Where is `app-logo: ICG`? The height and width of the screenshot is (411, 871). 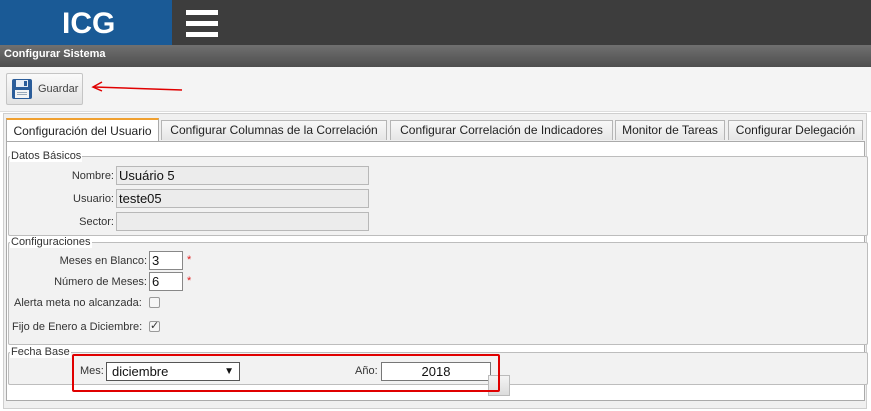
app-logo: ICG is located at coordinates (86, 22).